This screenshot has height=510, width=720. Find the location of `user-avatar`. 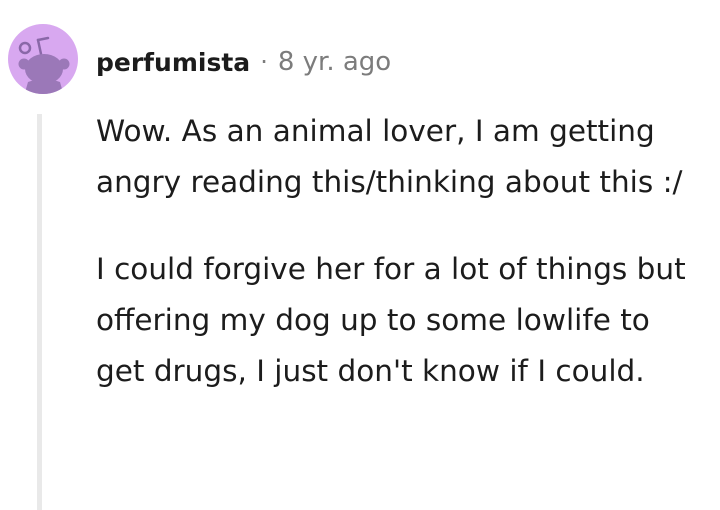

user-avatar is located at coordinates (43, 59).